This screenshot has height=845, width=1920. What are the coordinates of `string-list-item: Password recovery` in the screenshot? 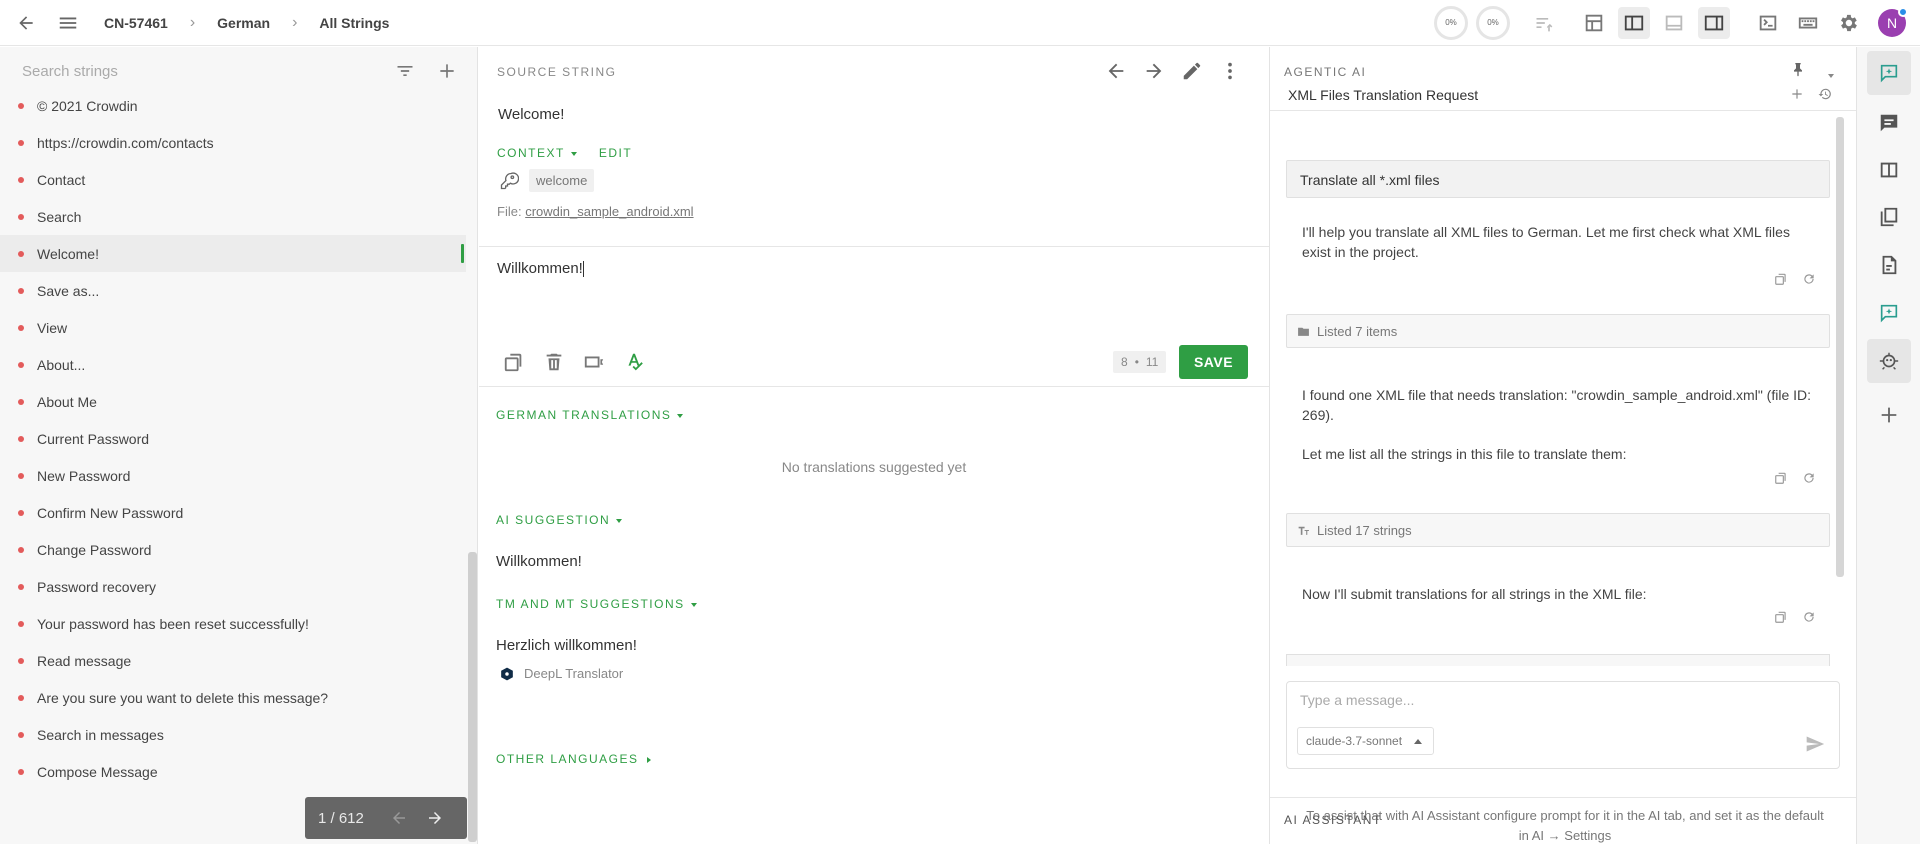 It's located at (233, 586).